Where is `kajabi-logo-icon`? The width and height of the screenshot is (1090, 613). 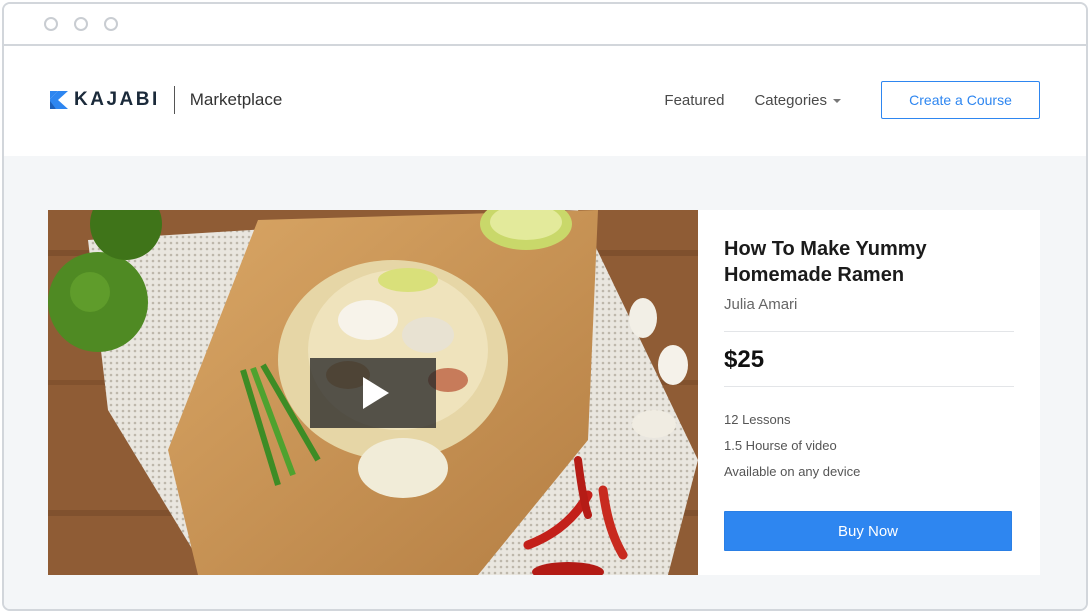 kajabi-logo-icon is located at coordinates (59, 100).